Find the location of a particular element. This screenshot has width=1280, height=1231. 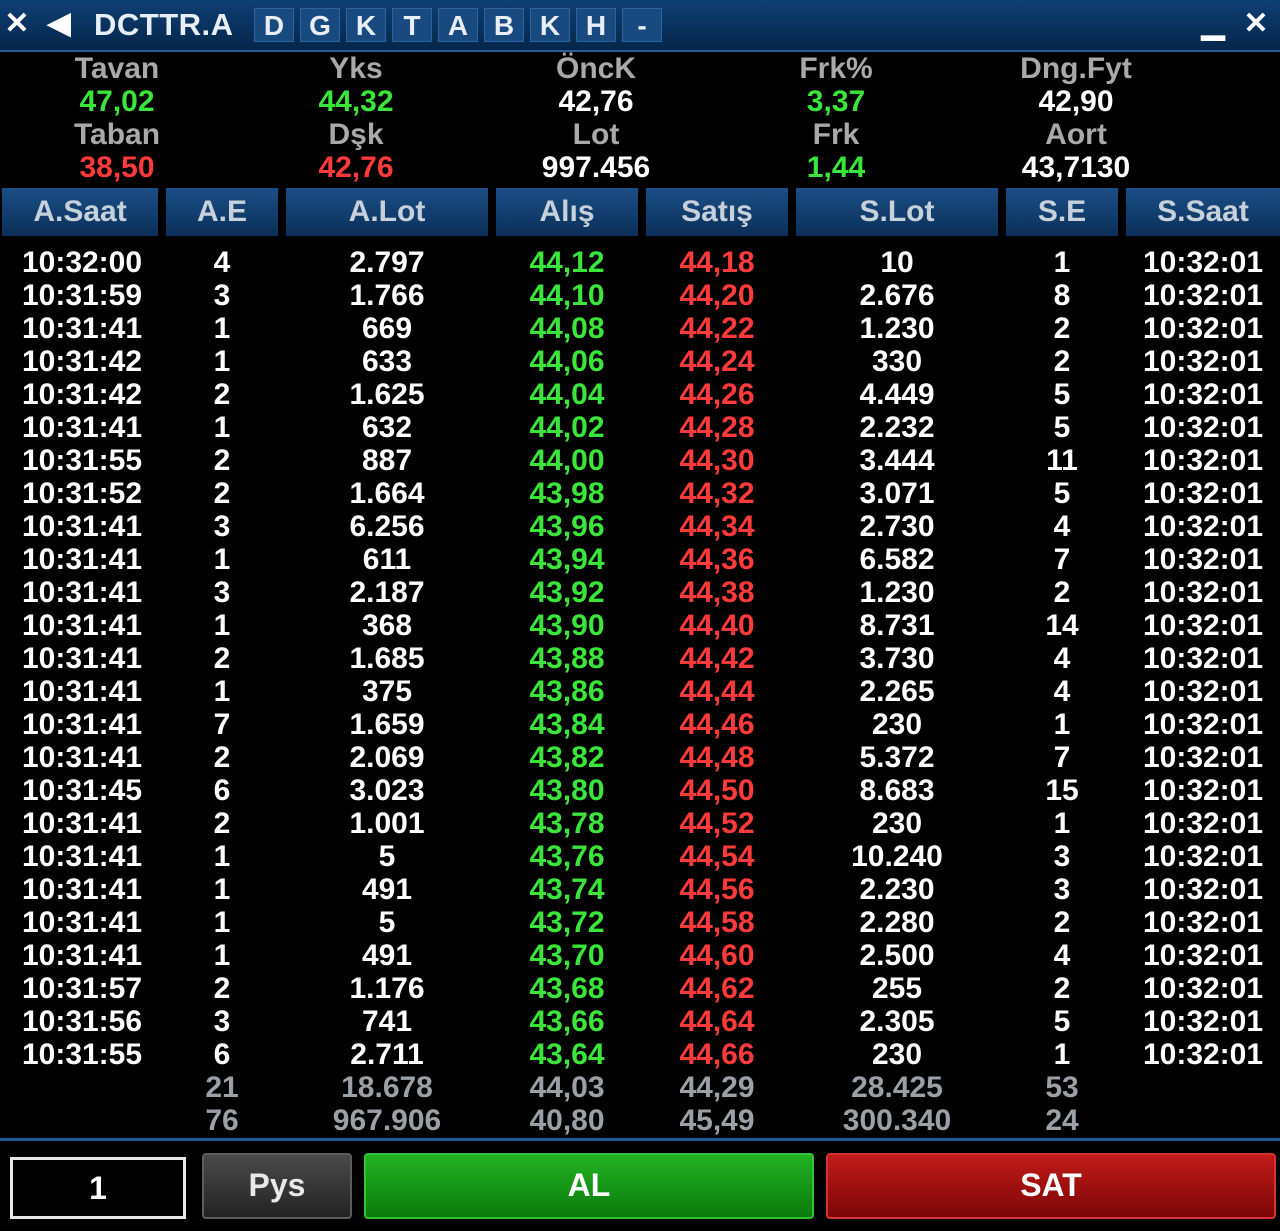

cell-alis: 43,72 is located at coordinates (567, 922).